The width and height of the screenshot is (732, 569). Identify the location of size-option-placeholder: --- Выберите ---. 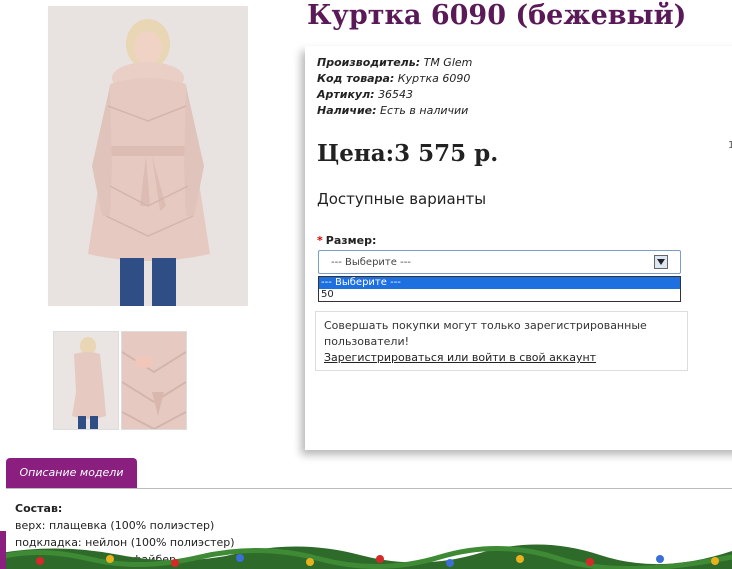
(499, 283).